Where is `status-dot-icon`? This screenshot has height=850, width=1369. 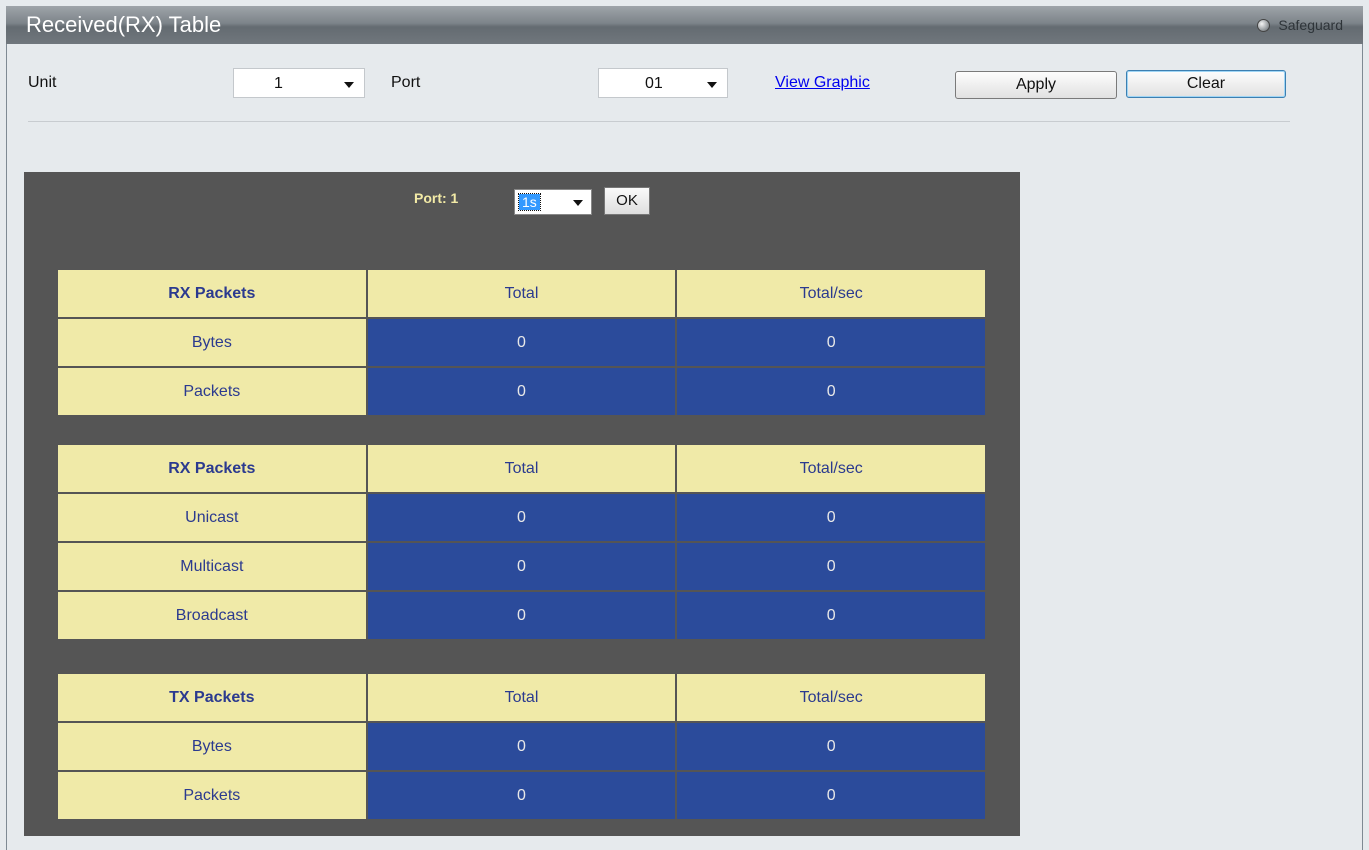
status-dot-icon is located at coordinates (1264, 25).